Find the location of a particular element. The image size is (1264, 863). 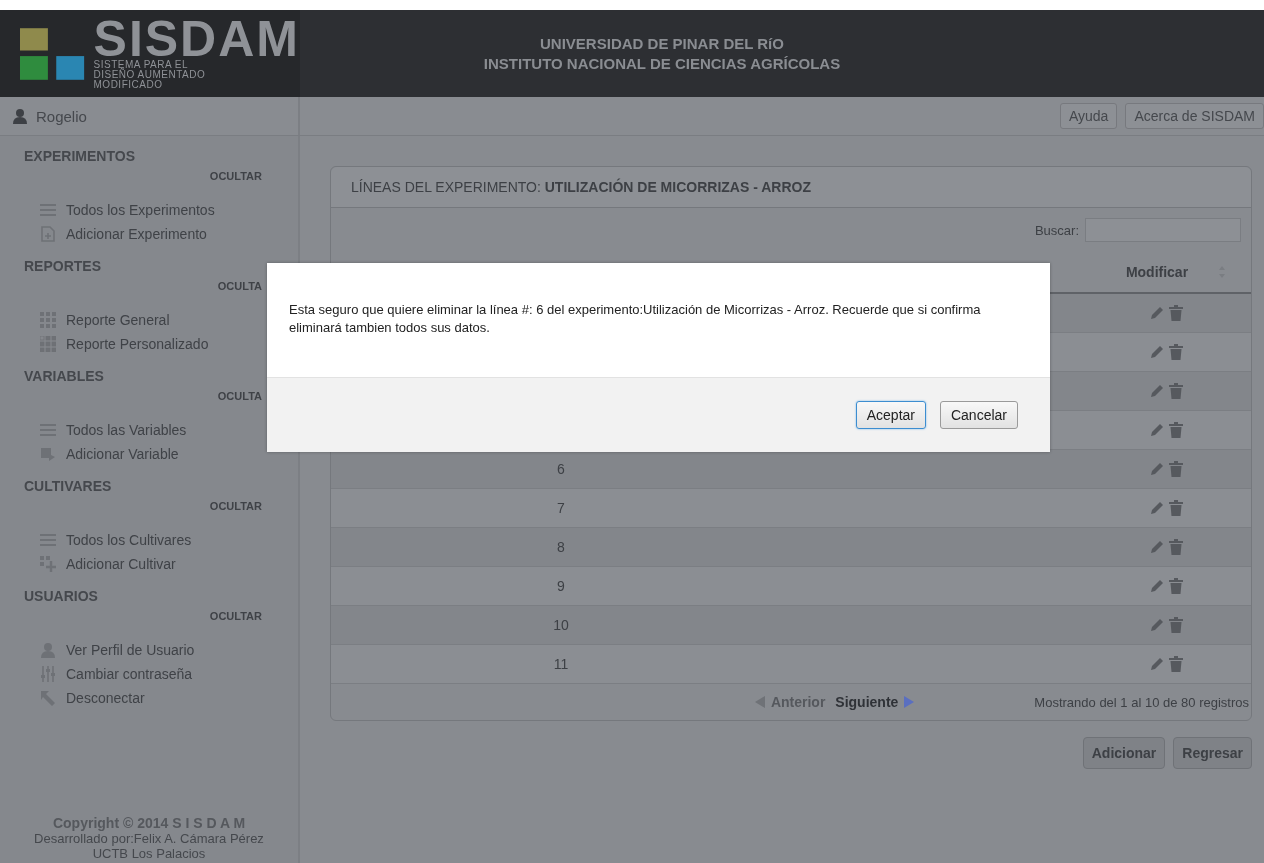

next-page-link: Siguiente is located at coordinates (875, 702).